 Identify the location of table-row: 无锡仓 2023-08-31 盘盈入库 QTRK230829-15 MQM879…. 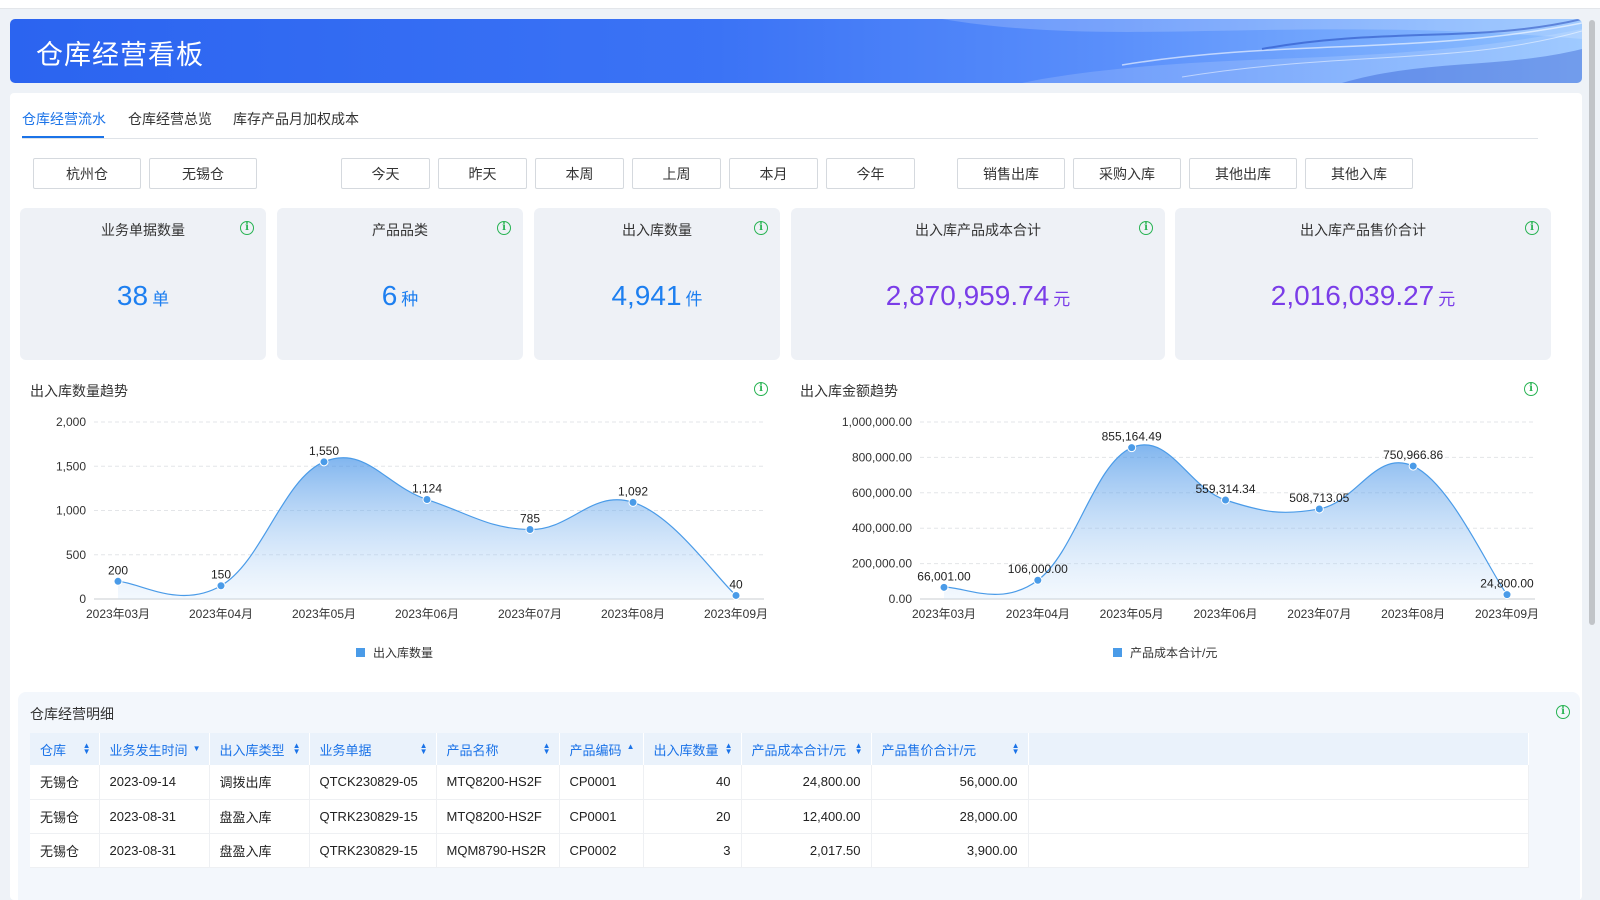
(779, 850).